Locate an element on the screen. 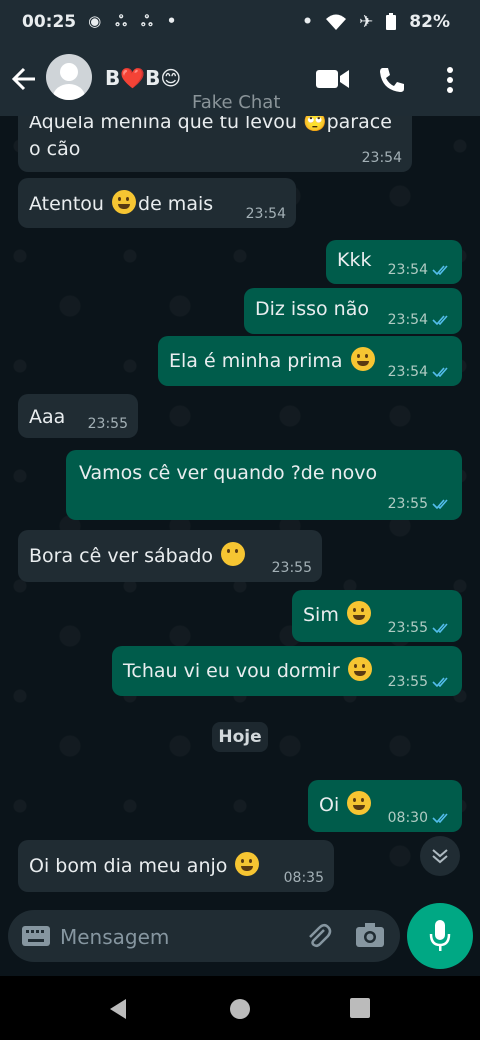 This screenshot has width=480, height=1040. keyboard-icon is located at coordinates (36, 936).